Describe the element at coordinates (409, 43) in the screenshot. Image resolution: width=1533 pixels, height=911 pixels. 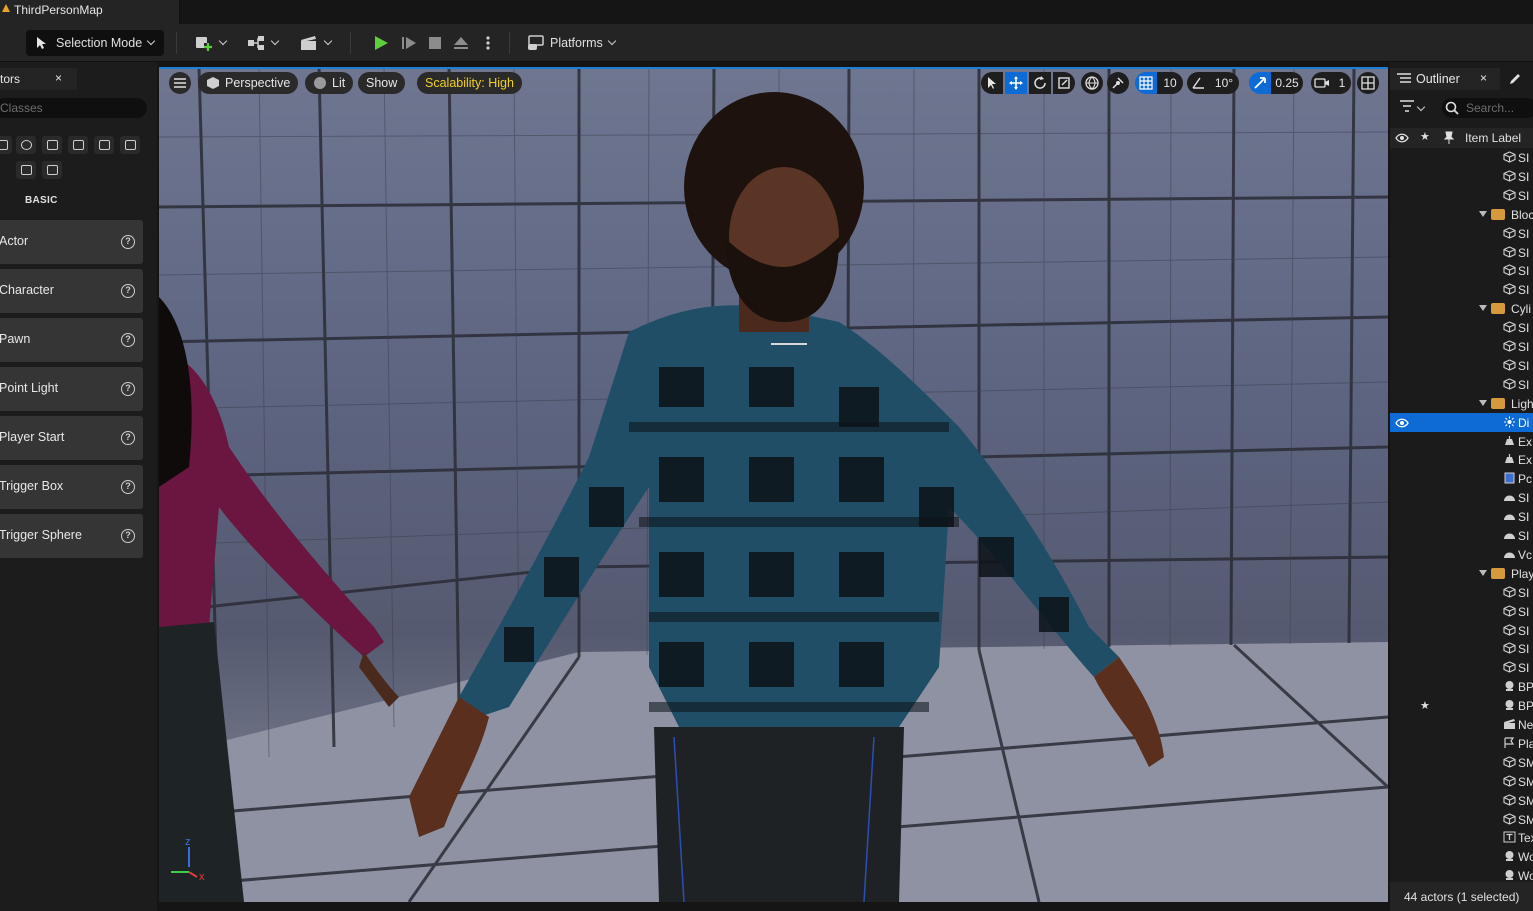
I see `advance-frame-button` at that location.